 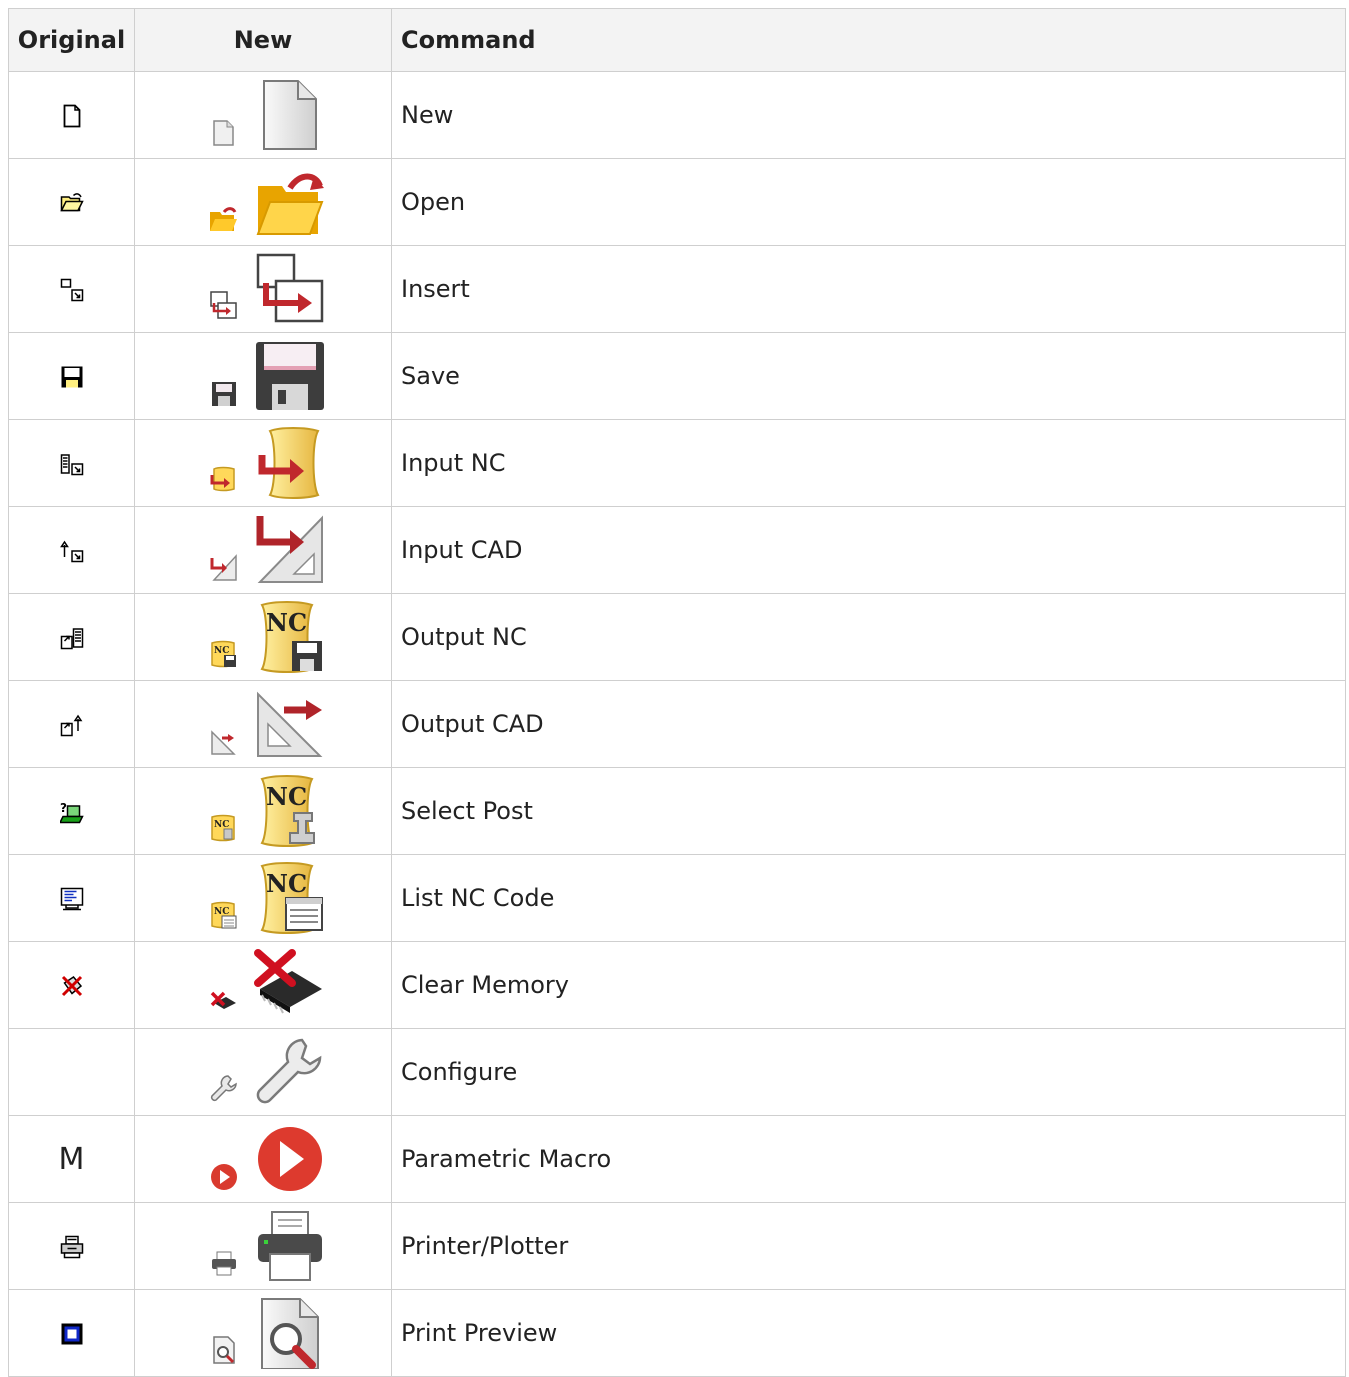 What do you see at coordinates (677, 1159) in the screenshot?
I see `table-row: M Parametric Macro` at bounding box center [677, 1159].